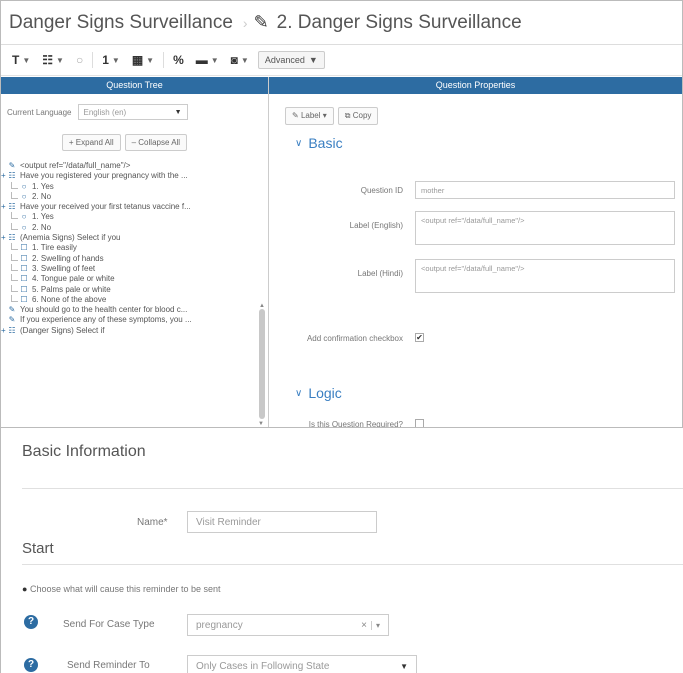 The image size is (683, 673). What do you see at coordinates (234, 60) in the screenshot?
I see `camera-icon: ◙` at bounding box center [234, 60].